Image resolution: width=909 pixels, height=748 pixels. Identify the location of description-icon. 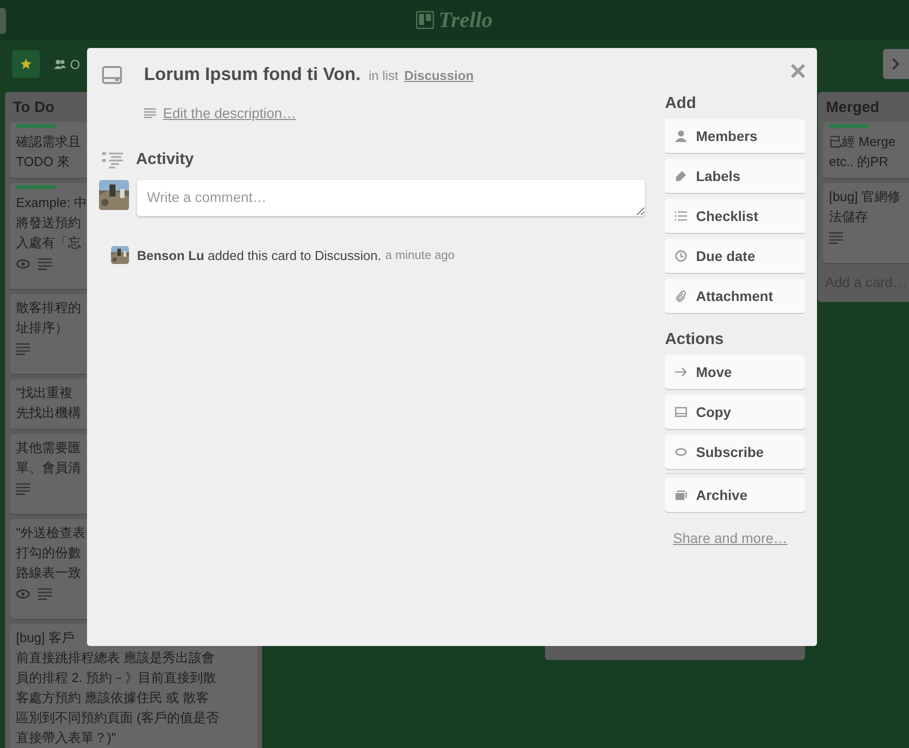
(150, 113).